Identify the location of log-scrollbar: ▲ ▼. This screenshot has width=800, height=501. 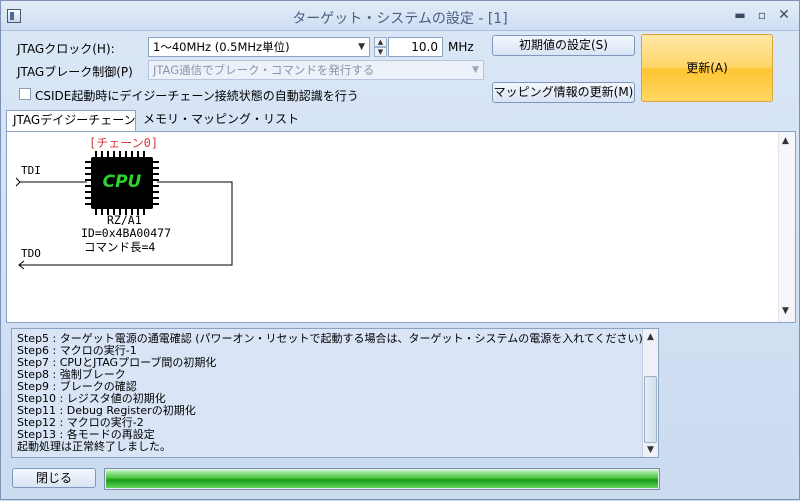
(650, 393).